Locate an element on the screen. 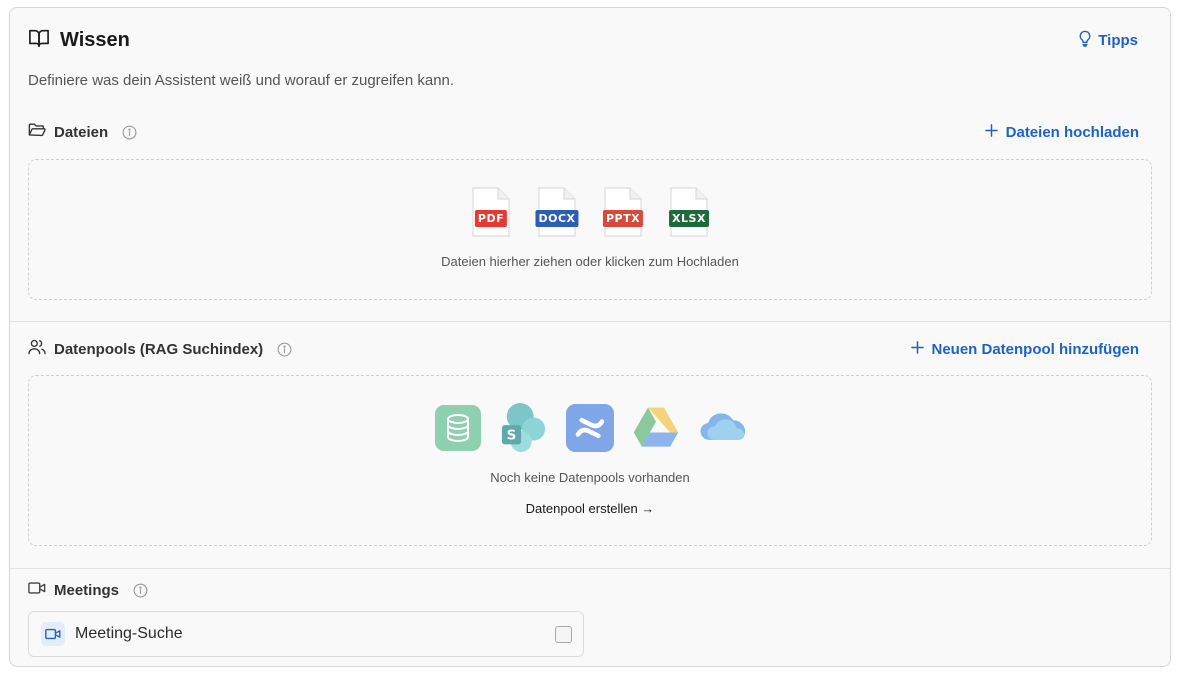 The image size is (1185, 676). confluence-icon is located at coordinates (590, 428).